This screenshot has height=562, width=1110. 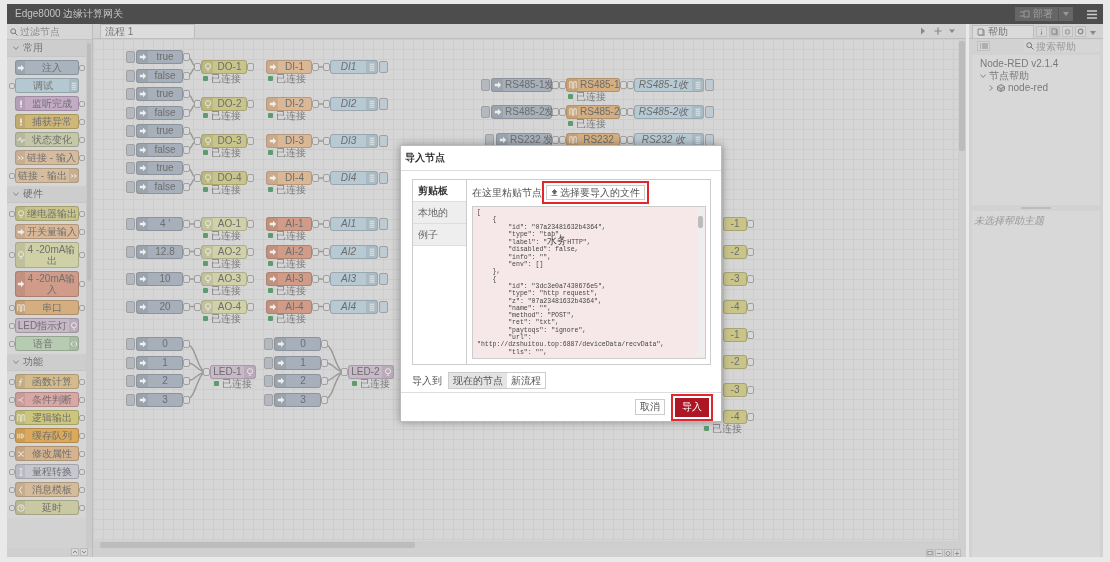 What do you see at coordinates (47, 399) in the screenshot?
I see `palette-node: 条件判断` at bounding box center [47, 399].